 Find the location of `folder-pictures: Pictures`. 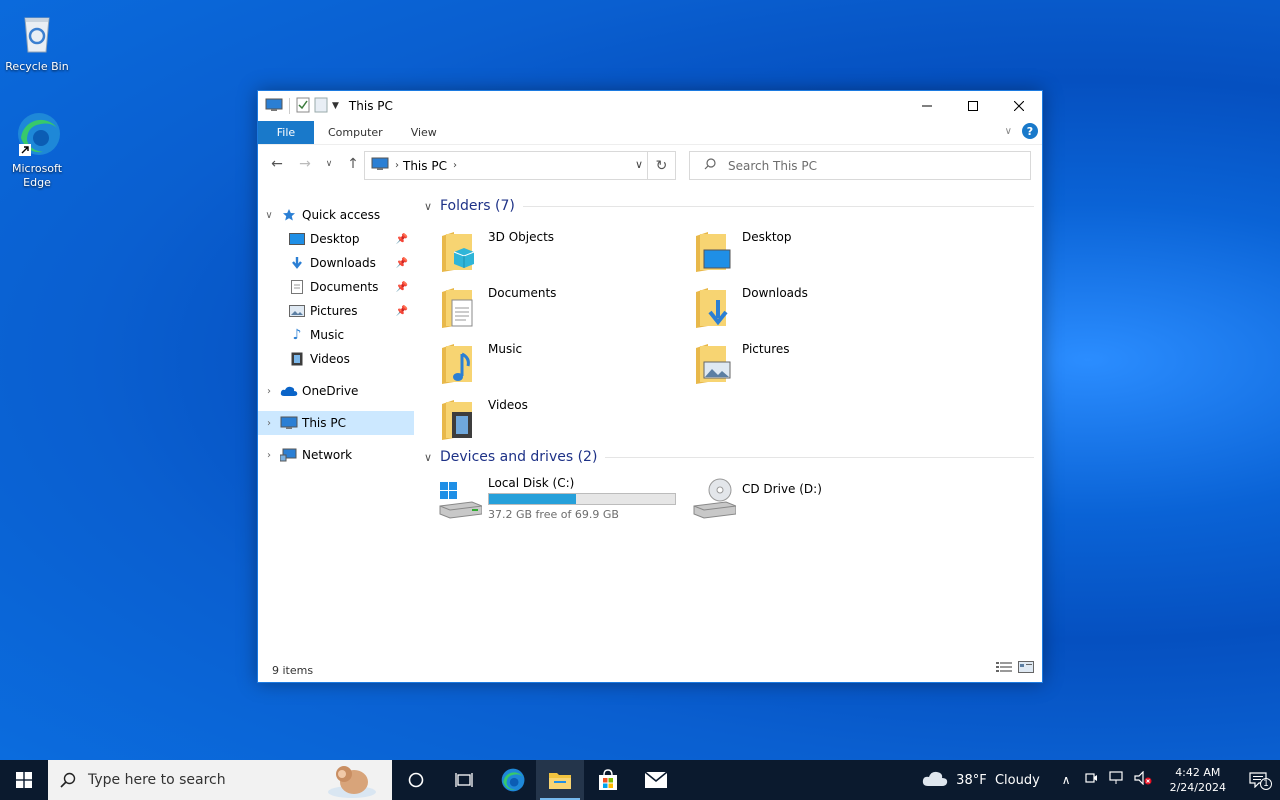

folder-pictures: Pictures is located at coordinates (741, 364).